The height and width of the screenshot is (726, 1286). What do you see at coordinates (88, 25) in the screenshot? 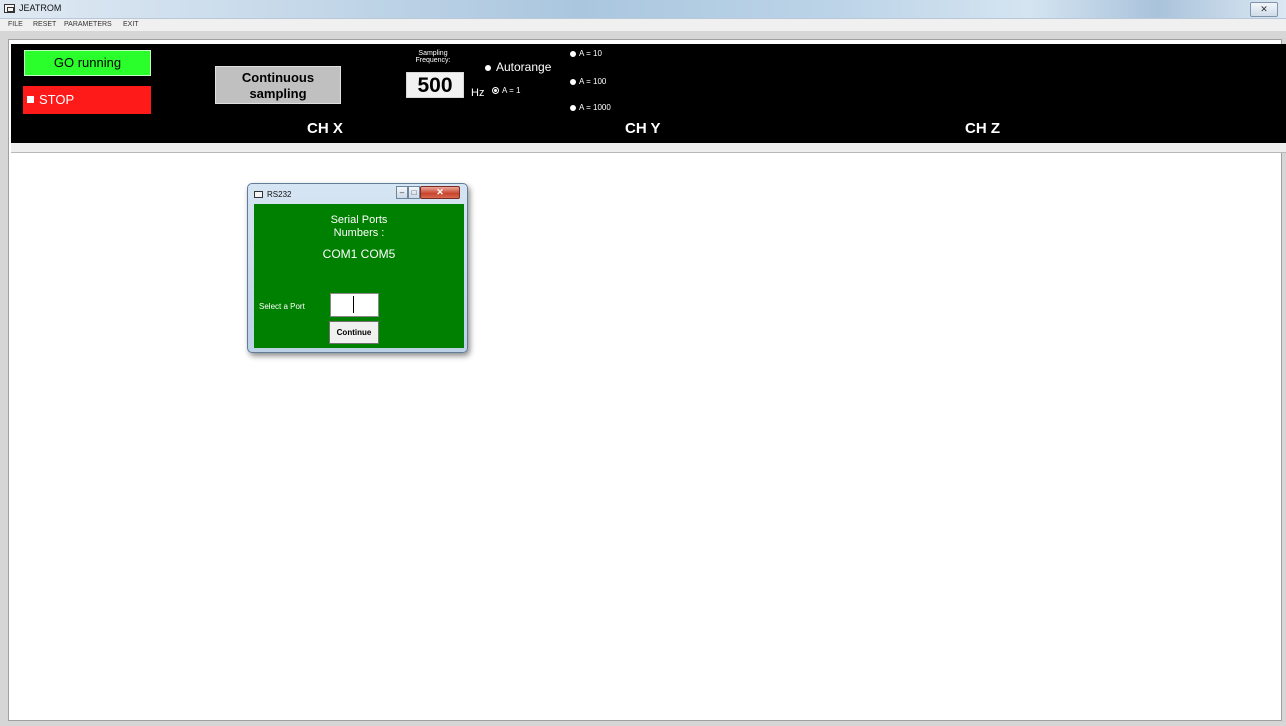
I see `menu-parameters: PARAMETERS` at bounding box center [88, 25].